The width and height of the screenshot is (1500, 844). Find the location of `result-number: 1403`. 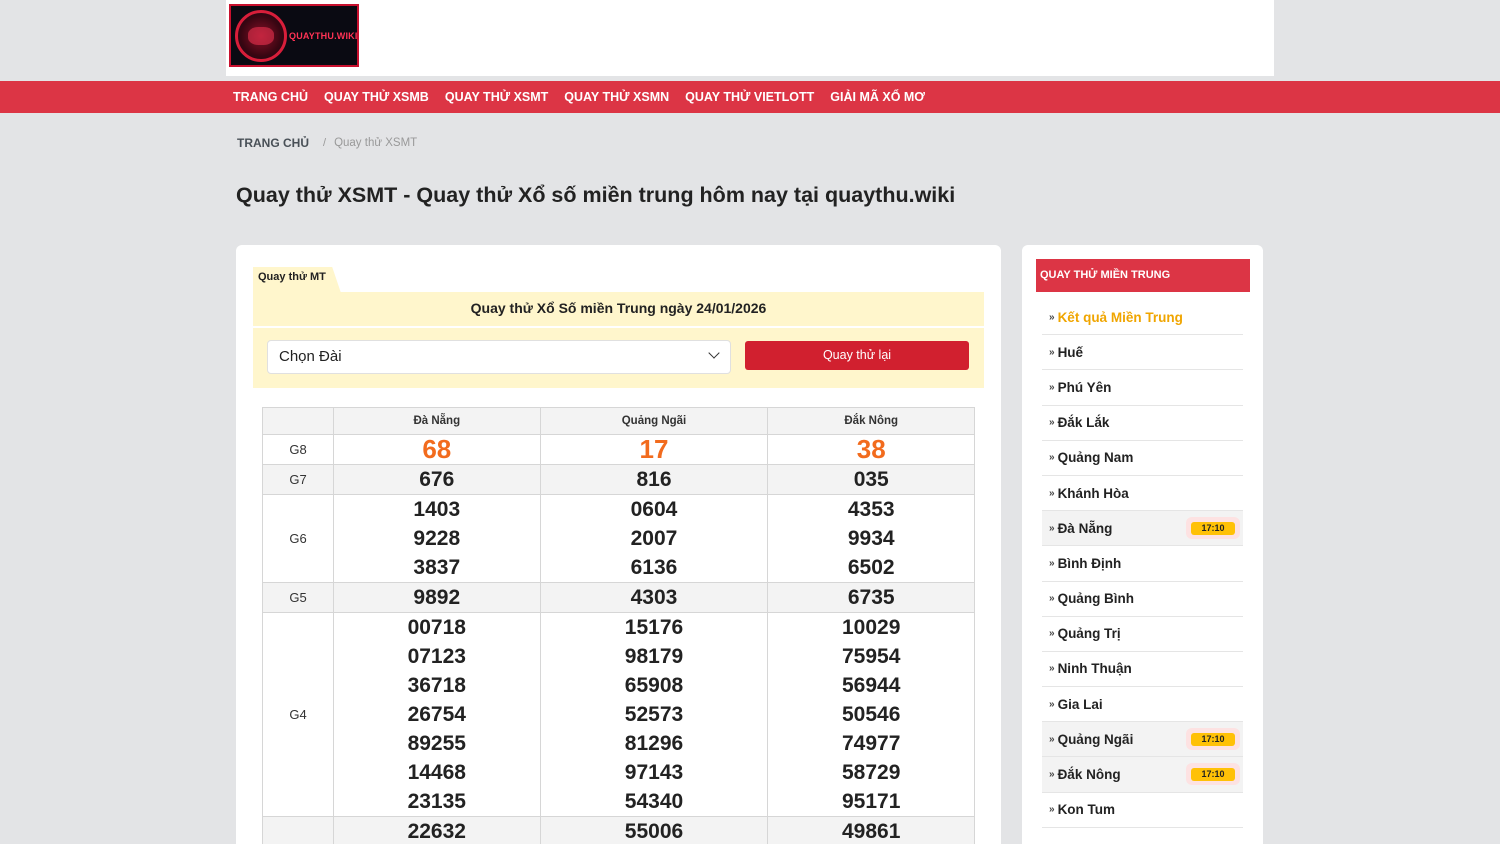

result-number: 1403 is located at coordinates (437, 509).